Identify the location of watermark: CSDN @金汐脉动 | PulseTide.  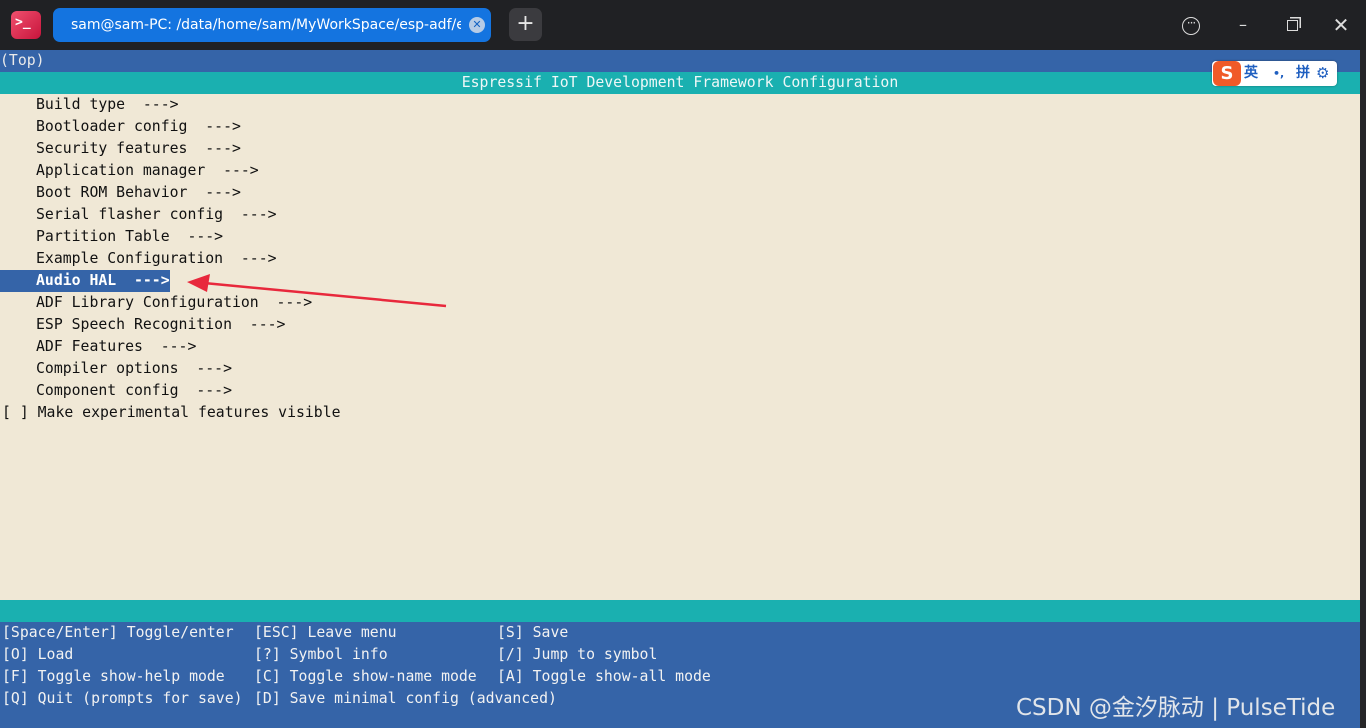
(1176, 708).